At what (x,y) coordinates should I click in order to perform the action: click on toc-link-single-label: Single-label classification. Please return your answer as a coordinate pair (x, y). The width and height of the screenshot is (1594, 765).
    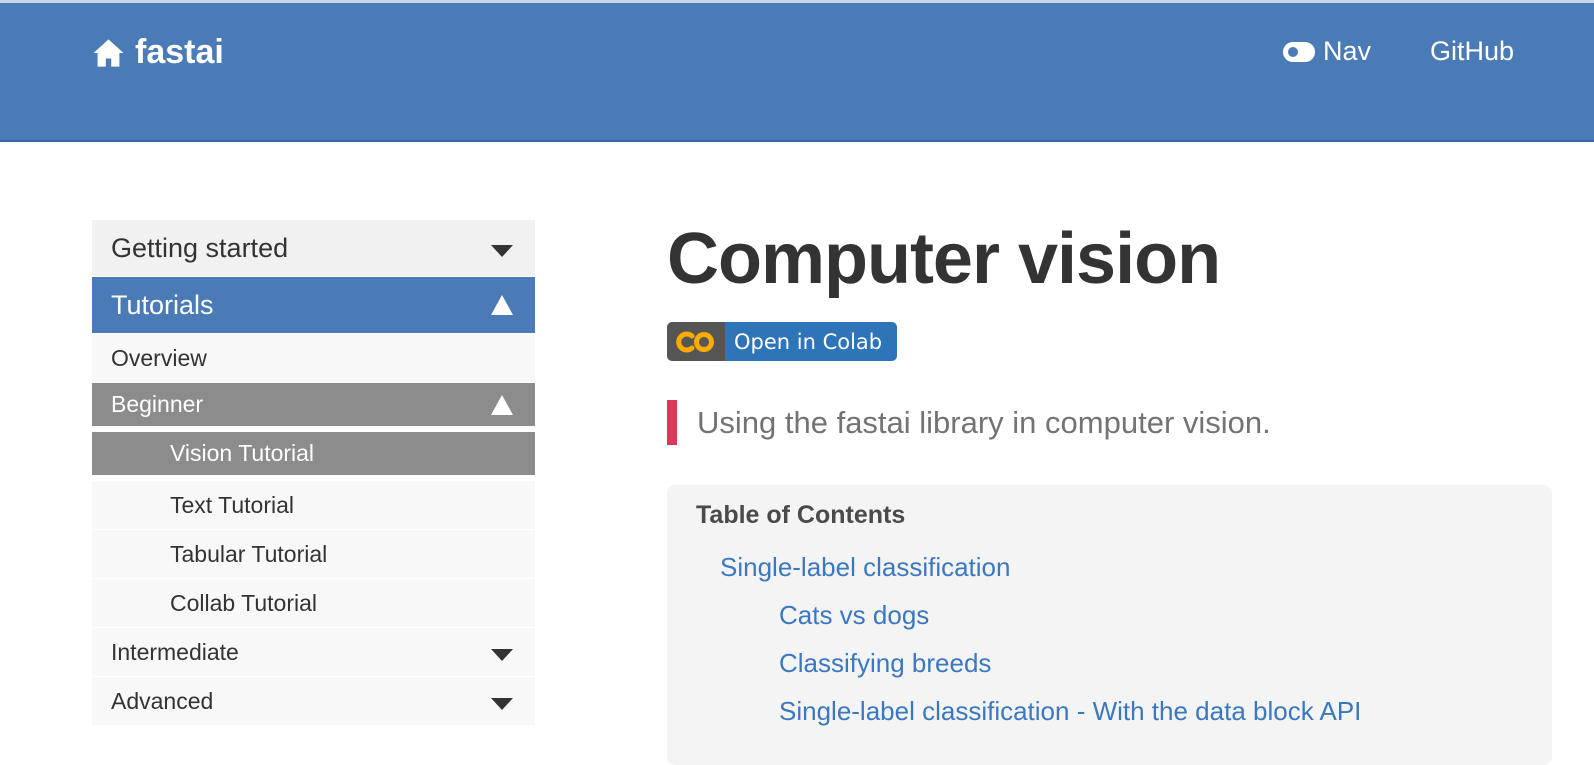
    Looking at the image, I should click on (865, 567).